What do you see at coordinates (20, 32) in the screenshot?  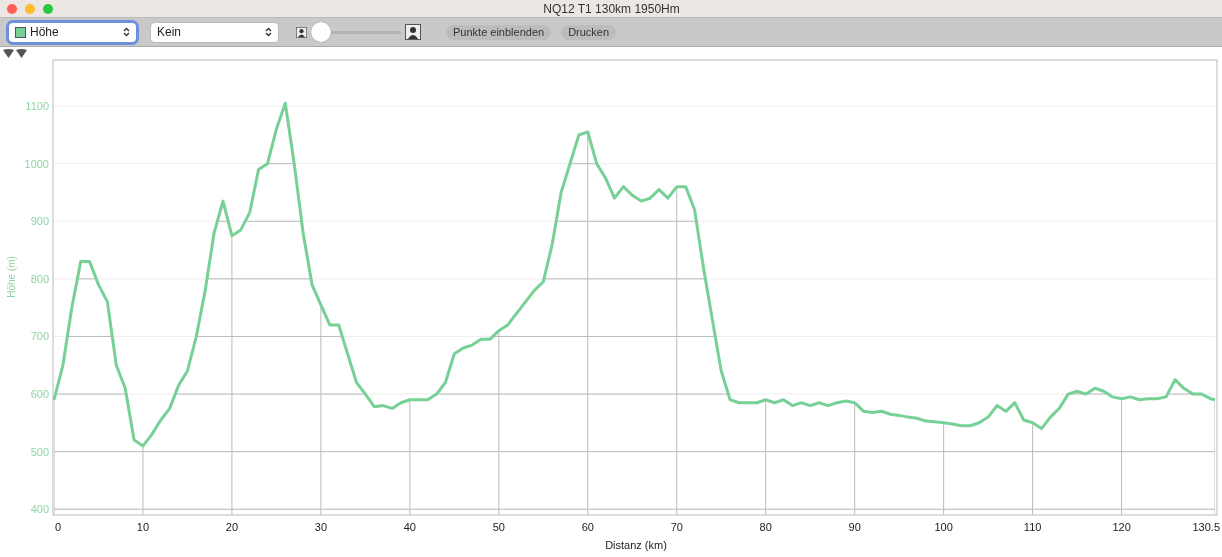 I see `legend-swatch-icon` at bounding box center [20, 32].